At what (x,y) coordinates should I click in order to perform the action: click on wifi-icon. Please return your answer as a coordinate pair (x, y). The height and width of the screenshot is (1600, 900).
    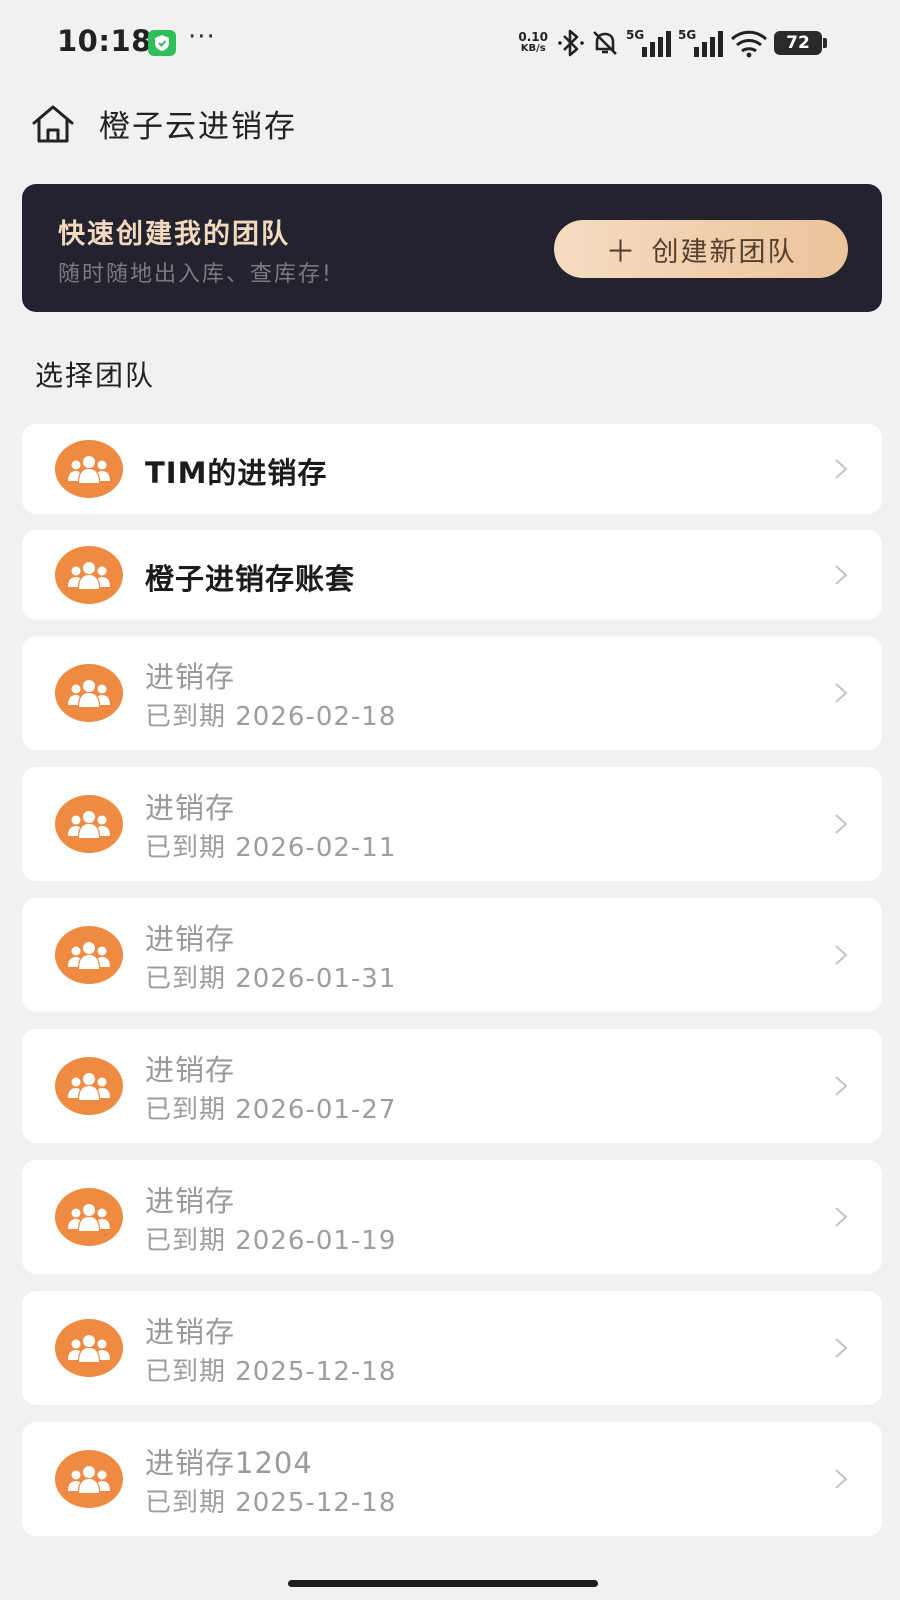
    Looking at the image, I should click on (749, 44).